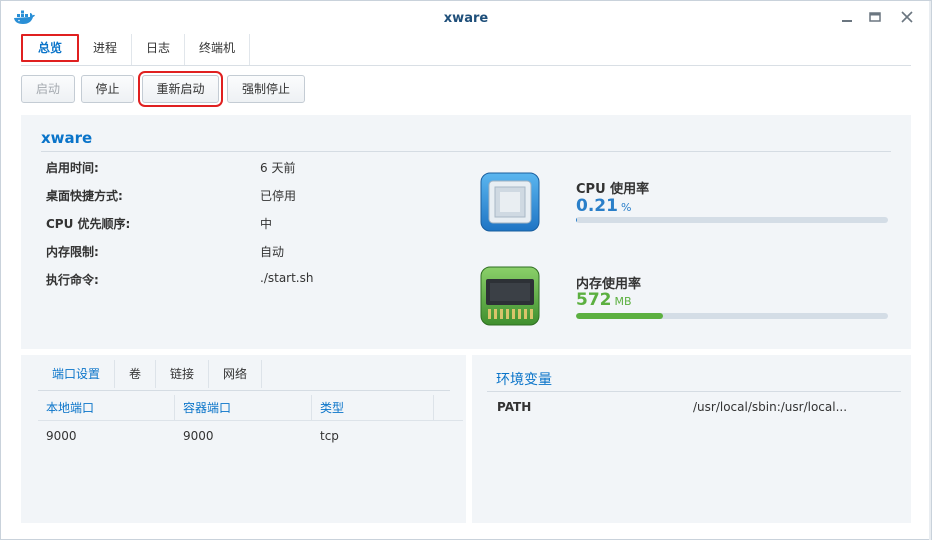 The image size is (932, 540). Describe the element at coordinates (159, 49) in the screenshot. I see `tab-log: 日志` at that location.